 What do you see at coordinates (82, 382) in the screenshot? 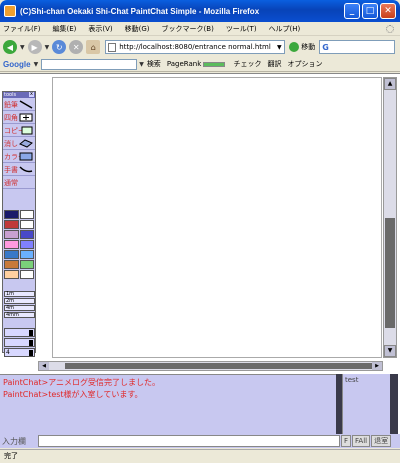
I see `chat-message: PaintChat>アニメログ受信完了しました。` at bounding box center [82, 382].